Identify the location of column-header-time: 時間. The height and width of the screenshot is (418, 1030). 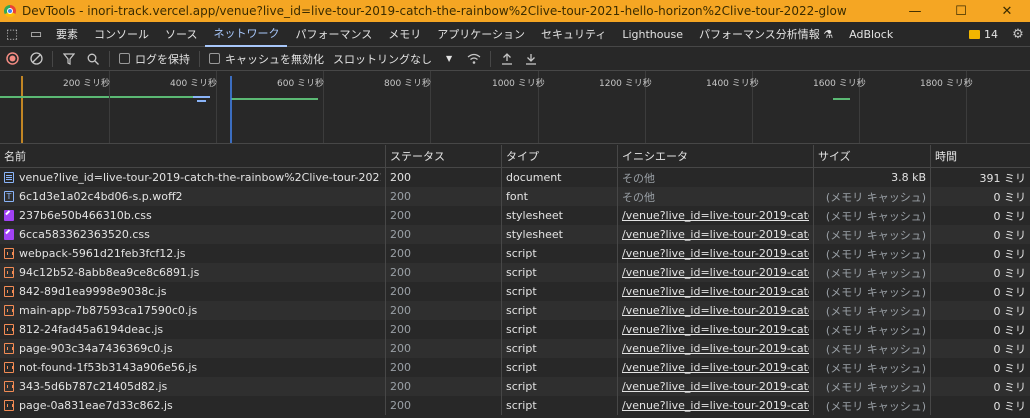
(980, 156).